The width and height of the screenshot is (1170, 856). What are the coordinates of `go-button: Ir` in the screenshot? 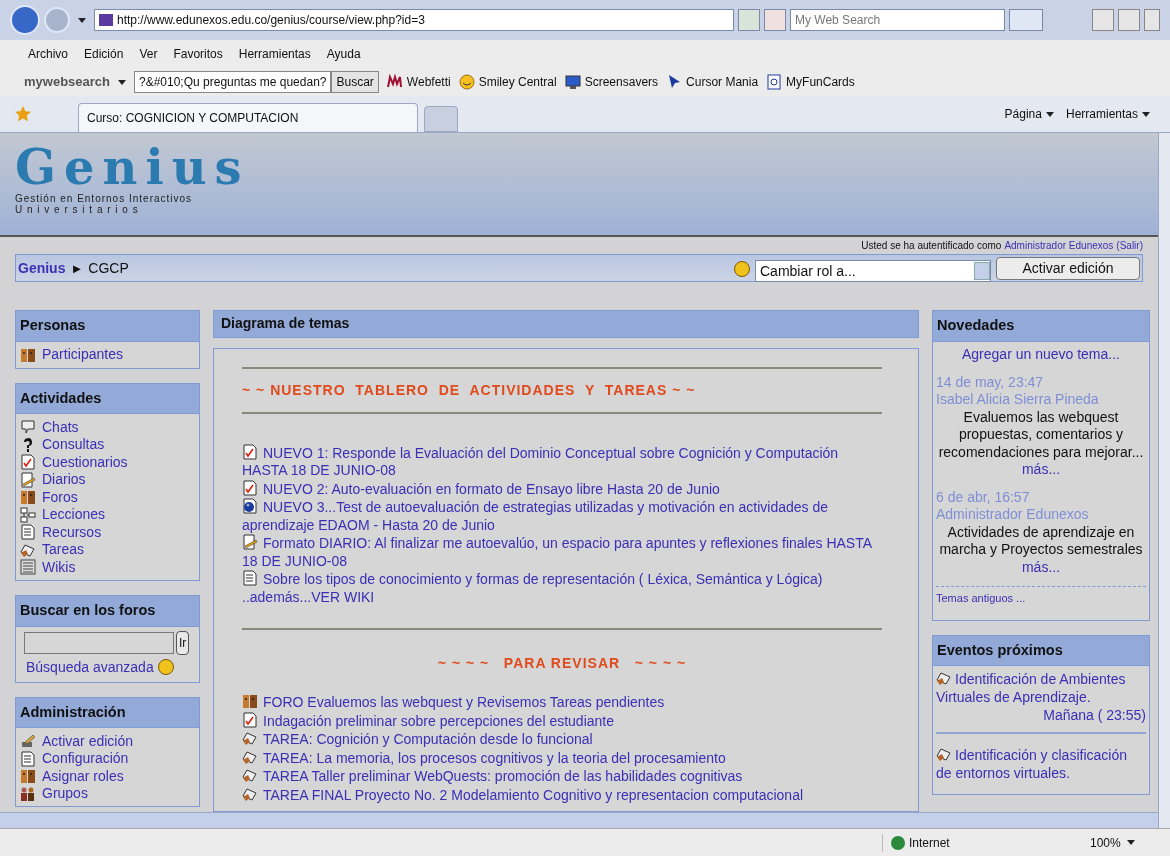 It's located at (183, 642).